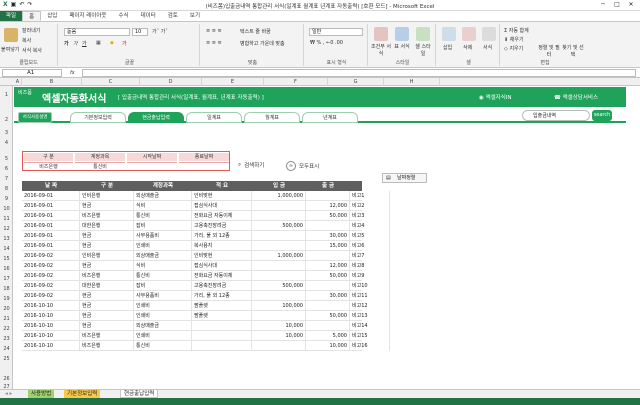 This screenshot has height=405, width=640. I want to click on row-header: 9, so click(6, 199).